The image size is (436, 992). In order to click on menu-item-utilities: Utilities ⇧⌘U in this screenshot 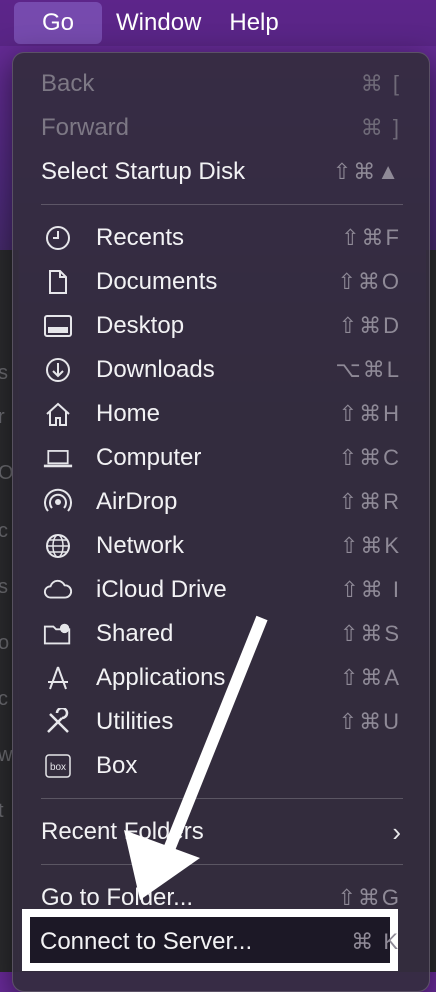, I will do `click(222, 722)`.